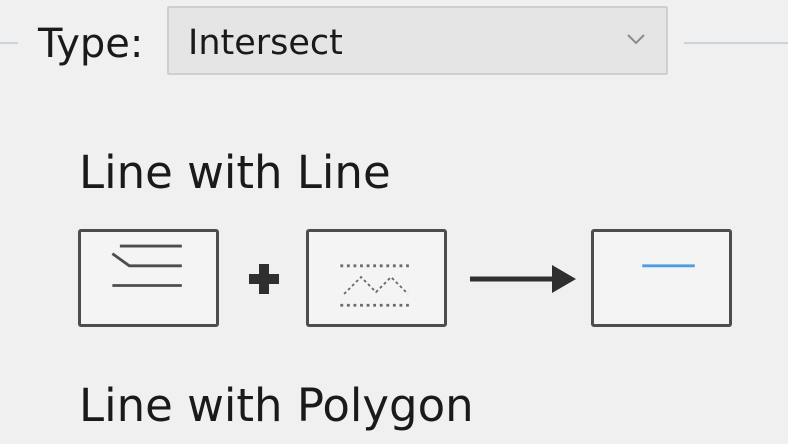 The width and height of the screenshot is (788, 444). Describe the element at coordinates (417, 40) in the screenshot. I see `type-dropdown: Intersect` at that location.